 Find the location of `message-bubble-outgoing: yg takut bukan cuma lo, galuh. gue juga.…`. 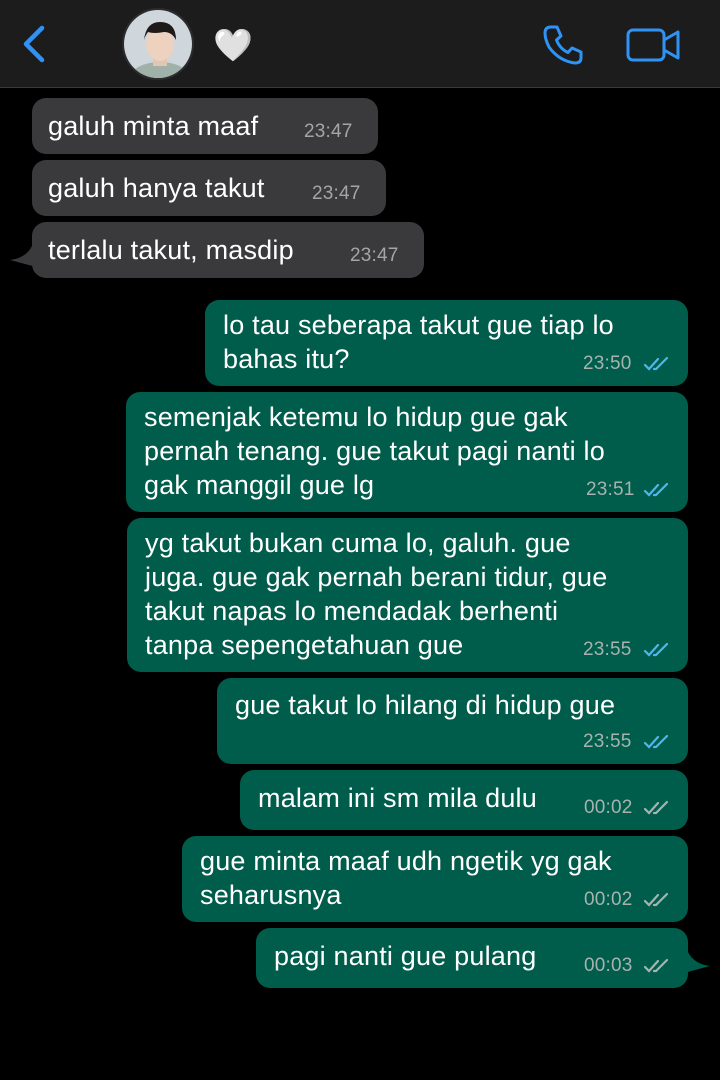

message-bubble-outgoing: yg takut bukan cuma lo, galuh. gue juga.… is located at coordinates (407, 595).